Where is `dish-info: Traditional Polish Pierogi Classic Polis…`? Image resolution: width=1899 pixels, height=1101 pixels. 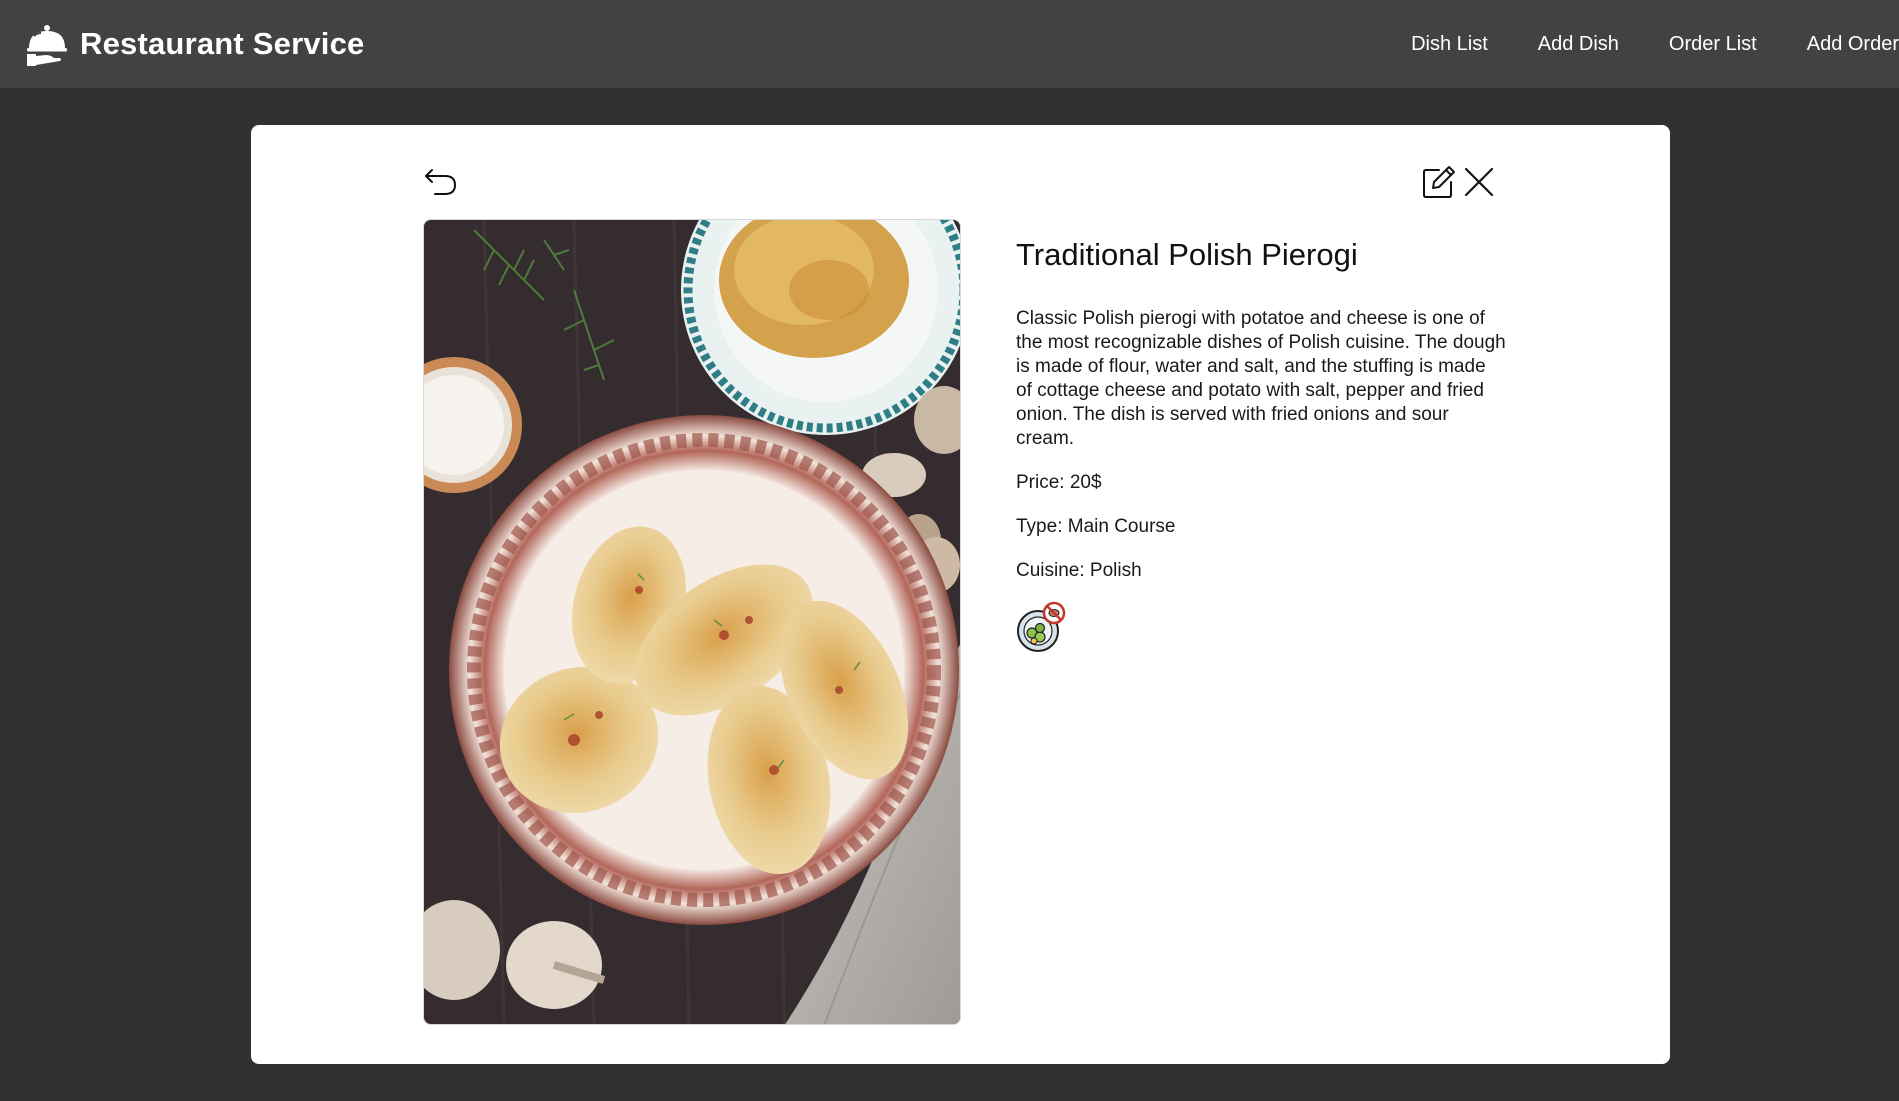
dish-info: Traditional Polish Pierogi Classic Polis… is located at coordinates (1261, 445).